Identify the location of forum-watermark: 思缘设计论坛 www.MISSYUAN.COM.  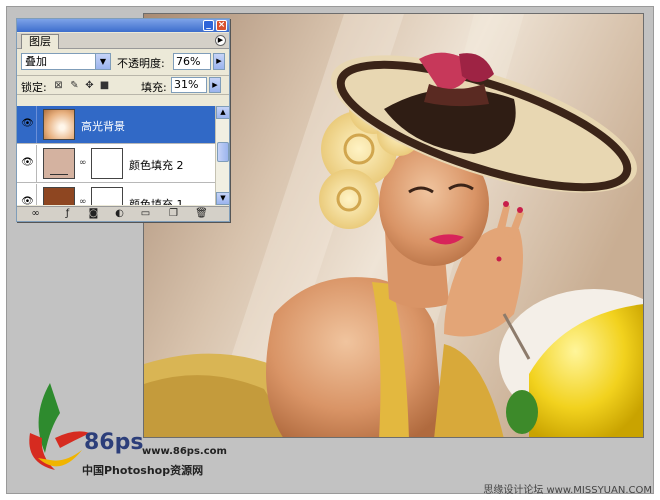
(567, 490).